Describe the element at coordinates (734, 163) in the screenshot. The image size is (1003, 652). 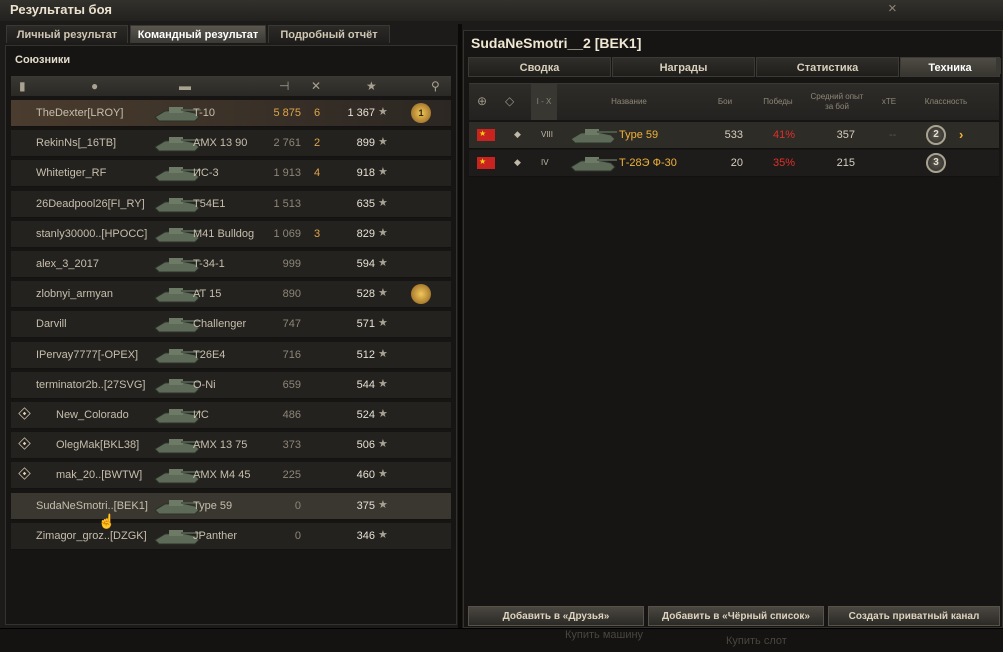
I see `vehicle-row: ★ ◆ IV Т-28Э Ф-30 20 35% 215 3` at that location.